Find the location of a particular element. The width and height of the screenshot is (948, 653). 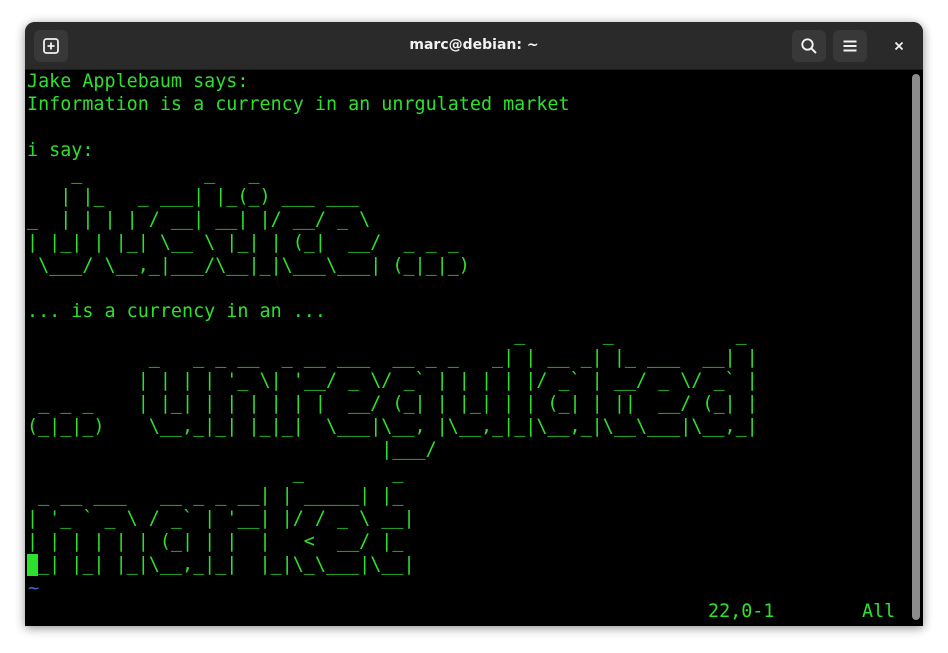

menu-button is located at coordinates (850, 46).